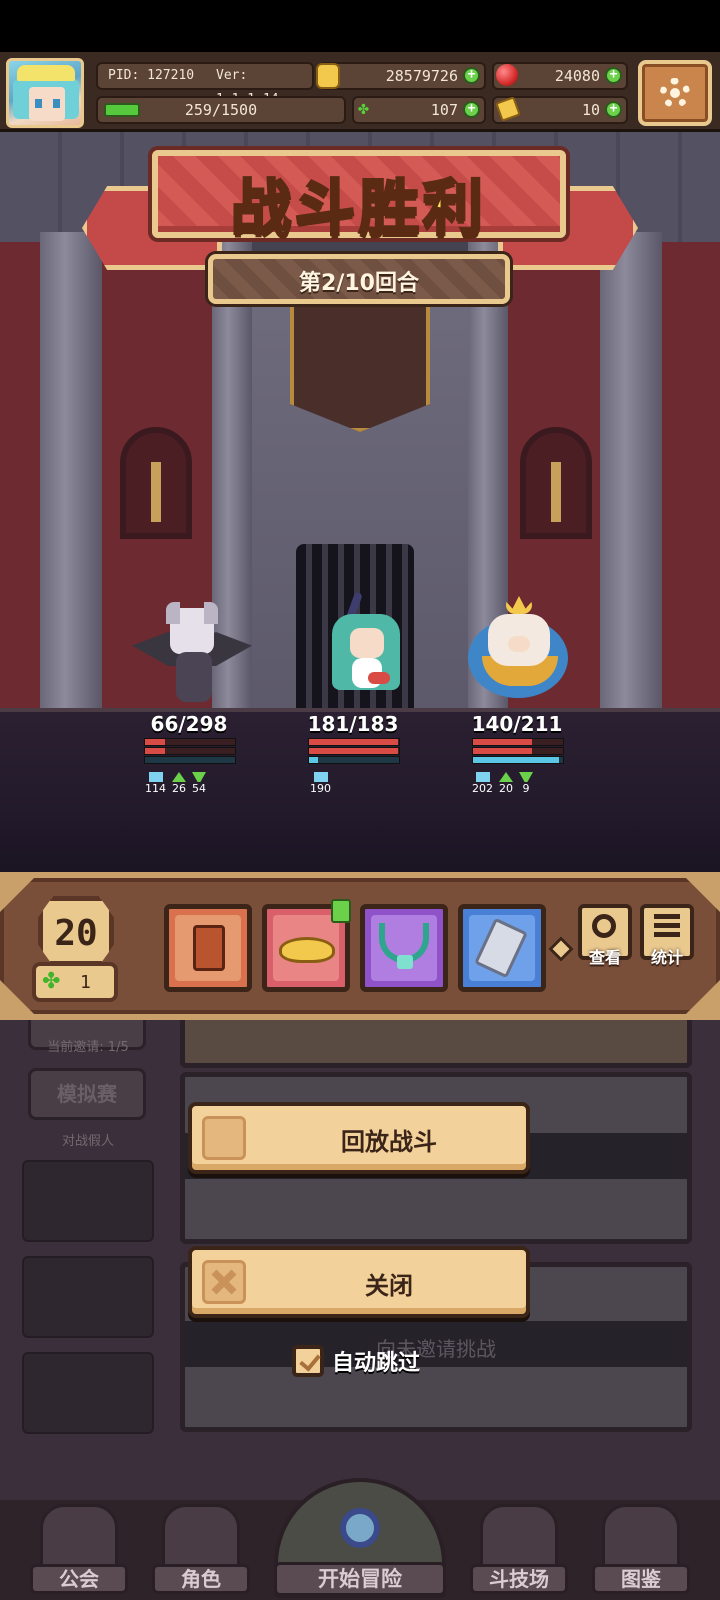 Image resolution: width=720 pixels, height=1600 pixels. Describe the element at coordinates (526, 788) in the screenshot. I see `hero-3-regen-value: 9` at that location.